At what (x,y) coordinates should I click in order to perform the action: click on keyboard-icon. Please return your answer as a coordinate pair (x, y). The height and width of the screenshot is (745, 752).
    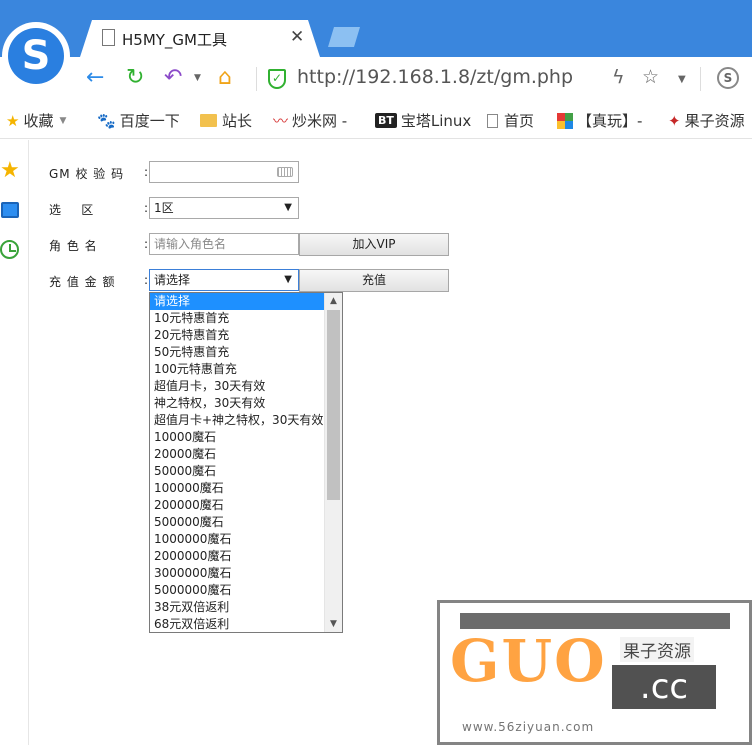
    Looking at the image, I should click on (285, 172).